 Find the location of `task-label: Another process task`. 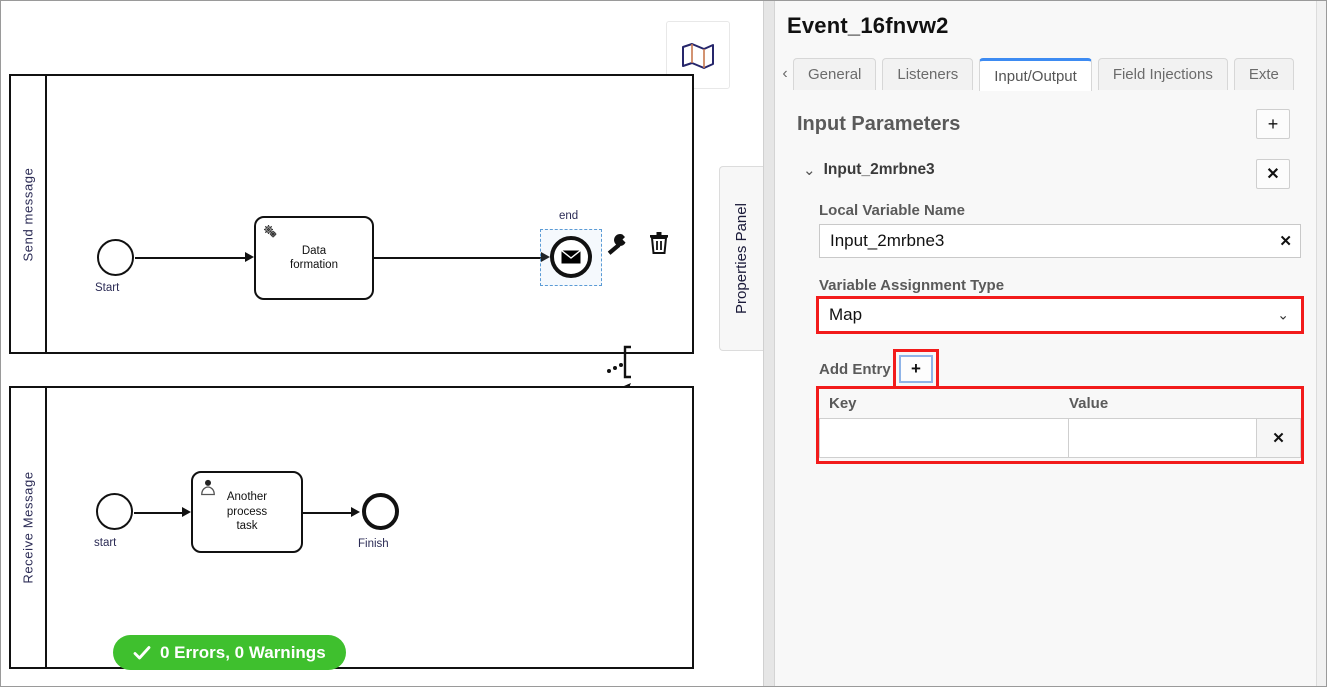

task-label: Another process task is located at coordinates (247, 512).